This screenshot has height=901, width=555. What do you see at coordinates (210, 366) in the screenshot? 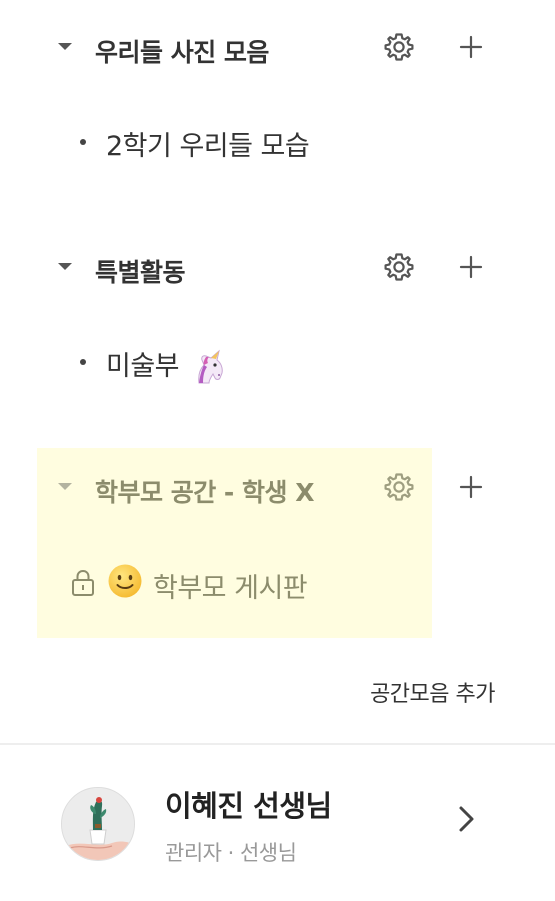
I see `unicorn-icon` at bounding box center [210, 366].